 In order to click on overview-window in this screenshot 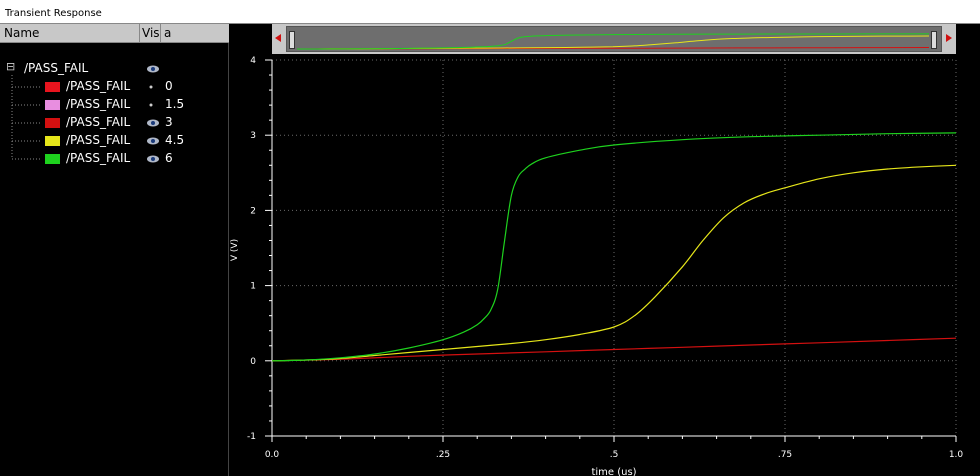, I will do `click(614, 39)`.